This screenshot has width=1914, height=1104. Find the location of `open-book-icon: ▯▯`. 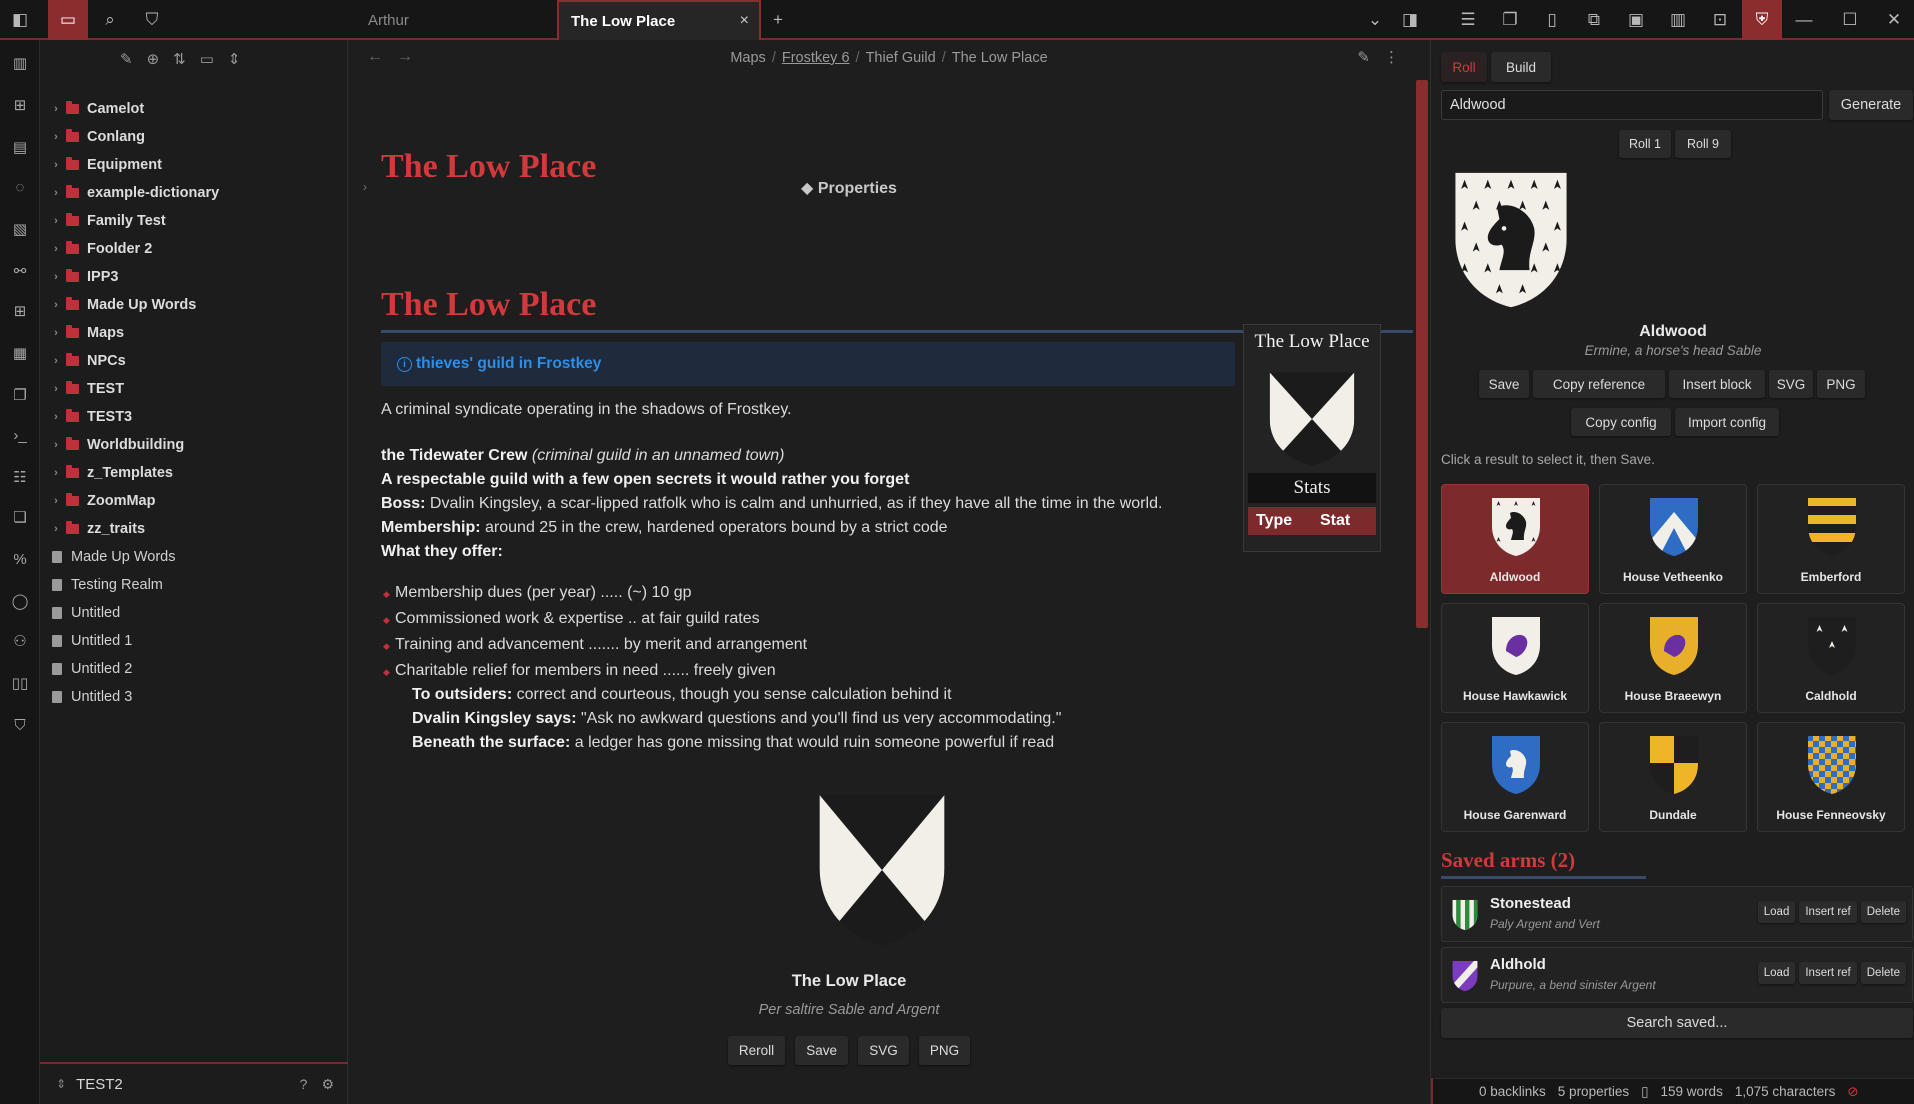

open-book-icon: ▯▯ is located at coordinates (20, 683).